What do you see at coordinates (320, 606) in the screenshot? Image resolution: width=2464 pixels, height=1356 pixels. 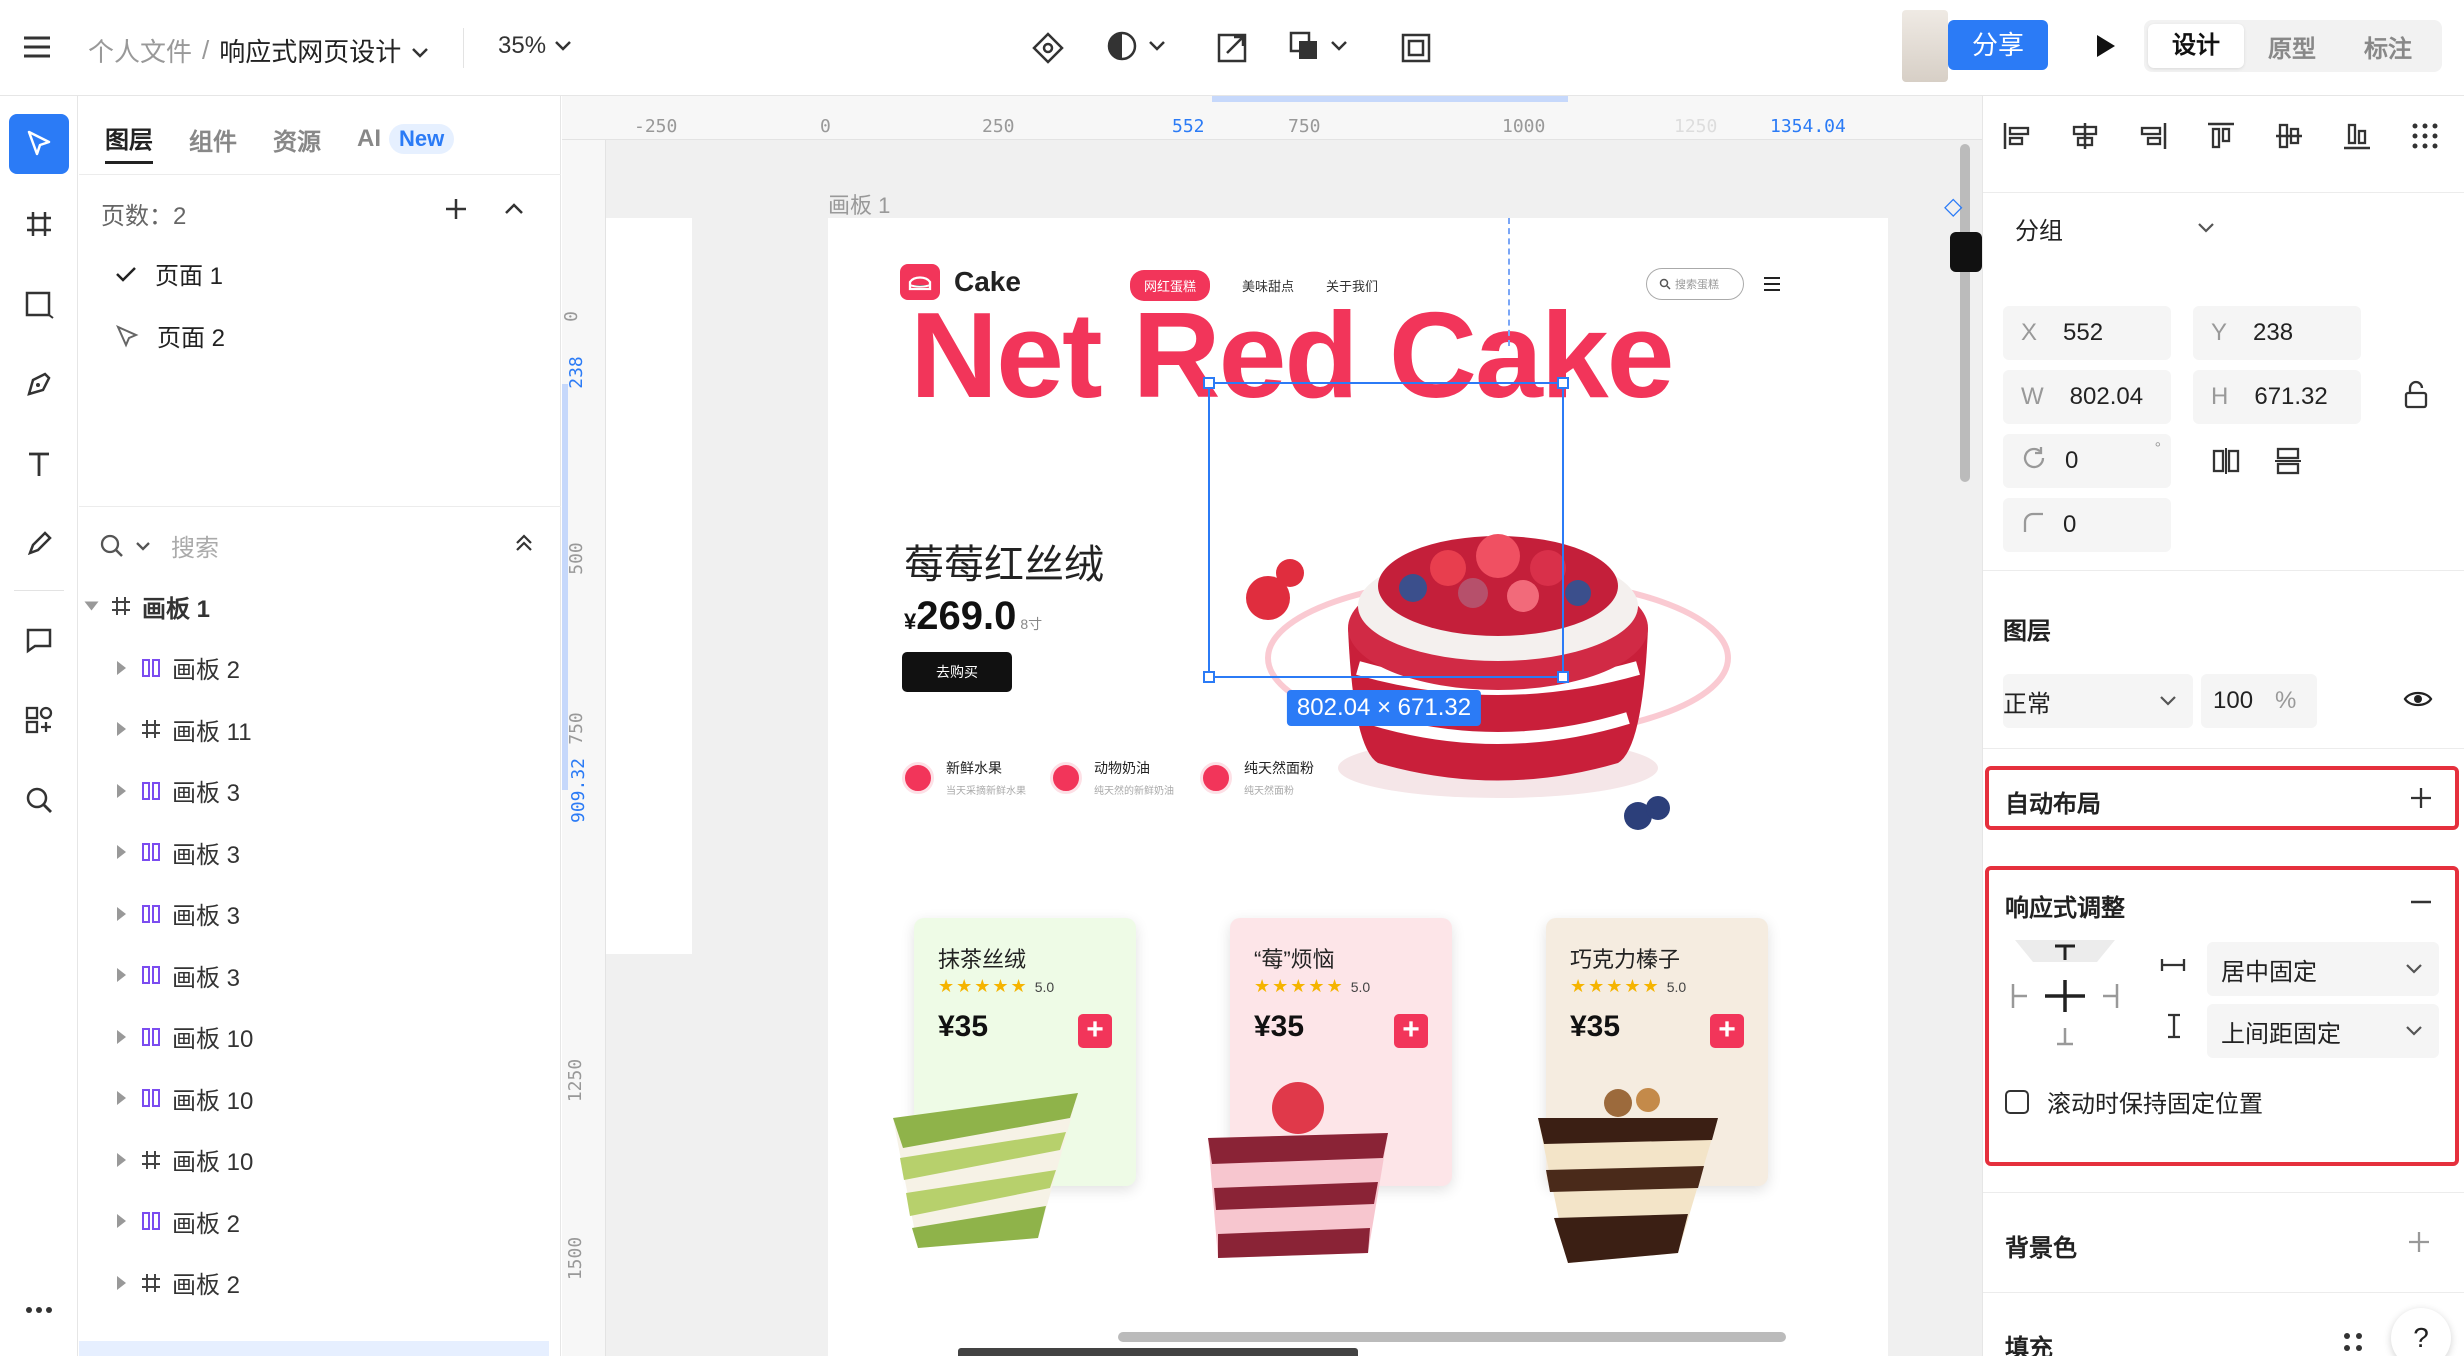 I see `layer-item: 画板 1` at bounding box center [320, 606].